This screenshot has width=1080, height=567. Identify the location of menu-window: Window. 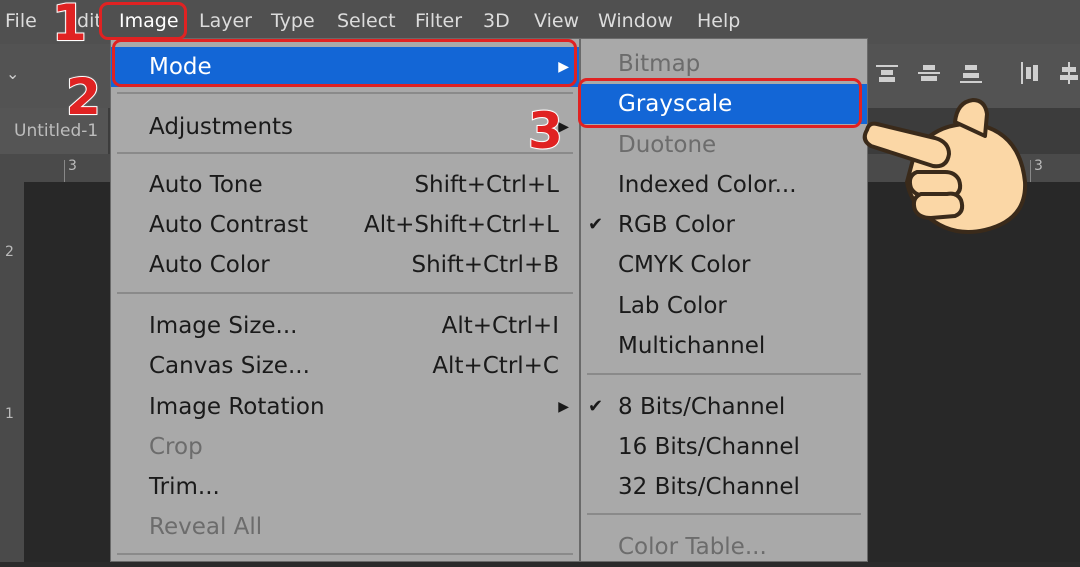
(635, 21).